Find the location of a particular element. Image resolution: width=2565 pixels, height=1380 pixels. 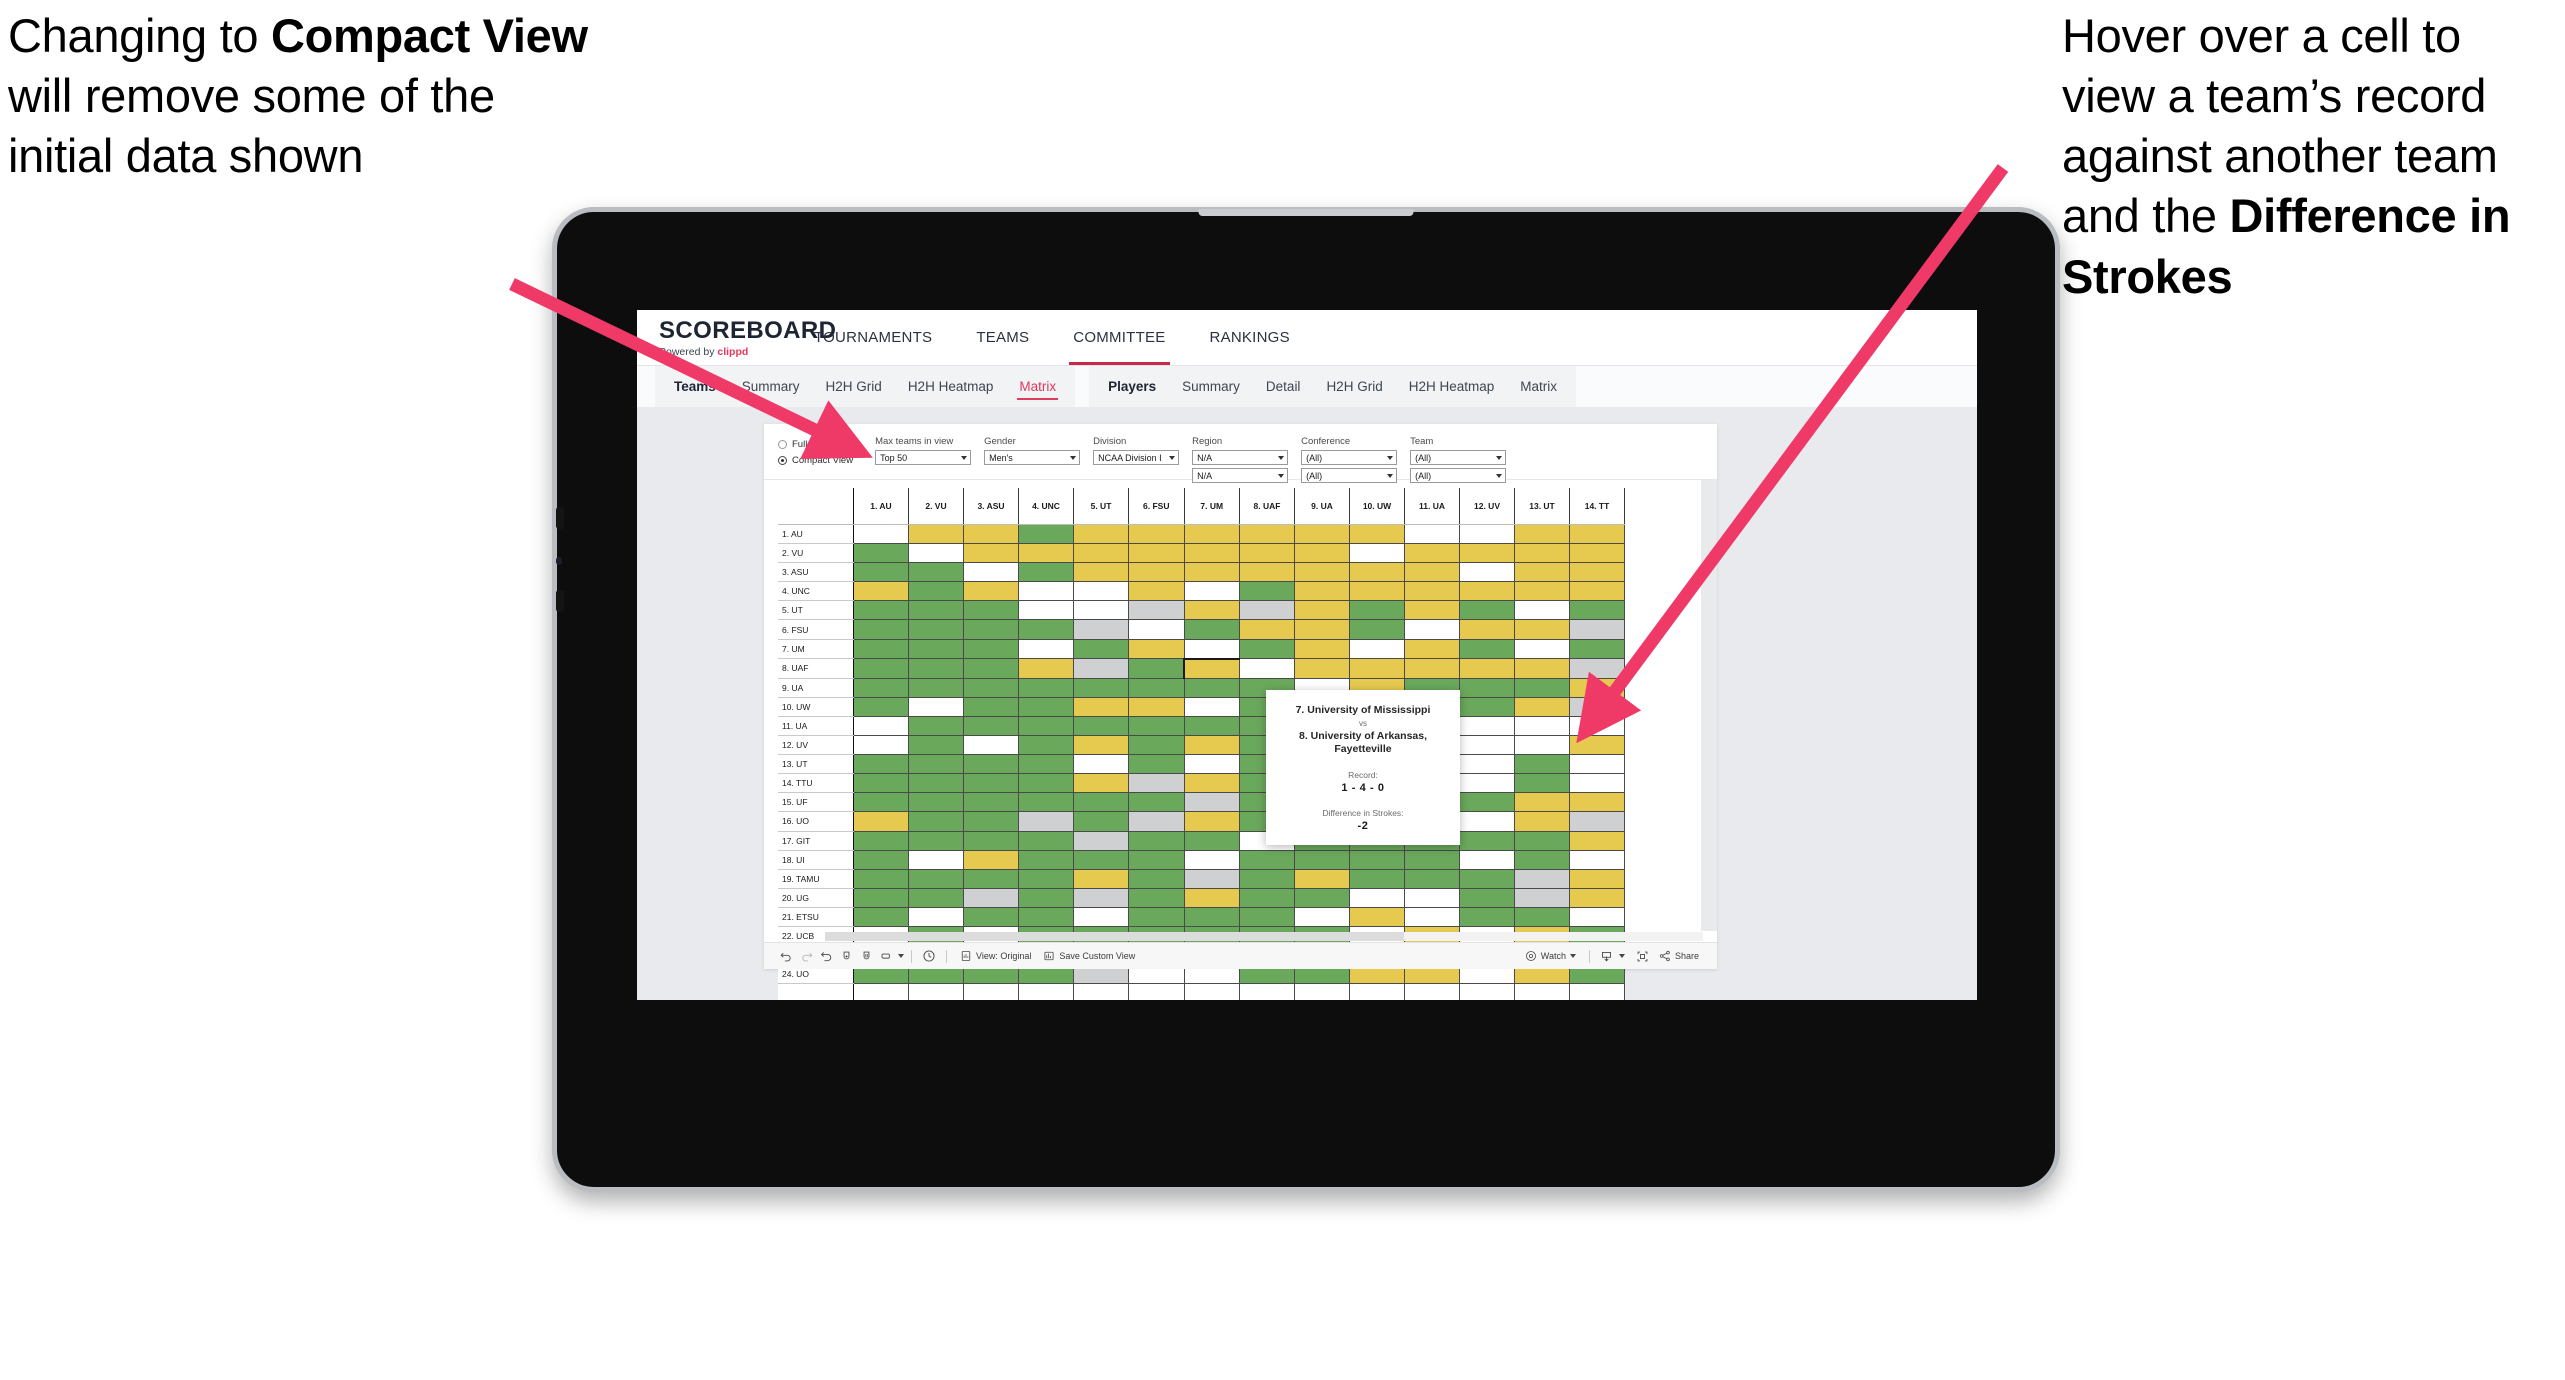

watch-button: Watch is located at coordinates (1550, 956).